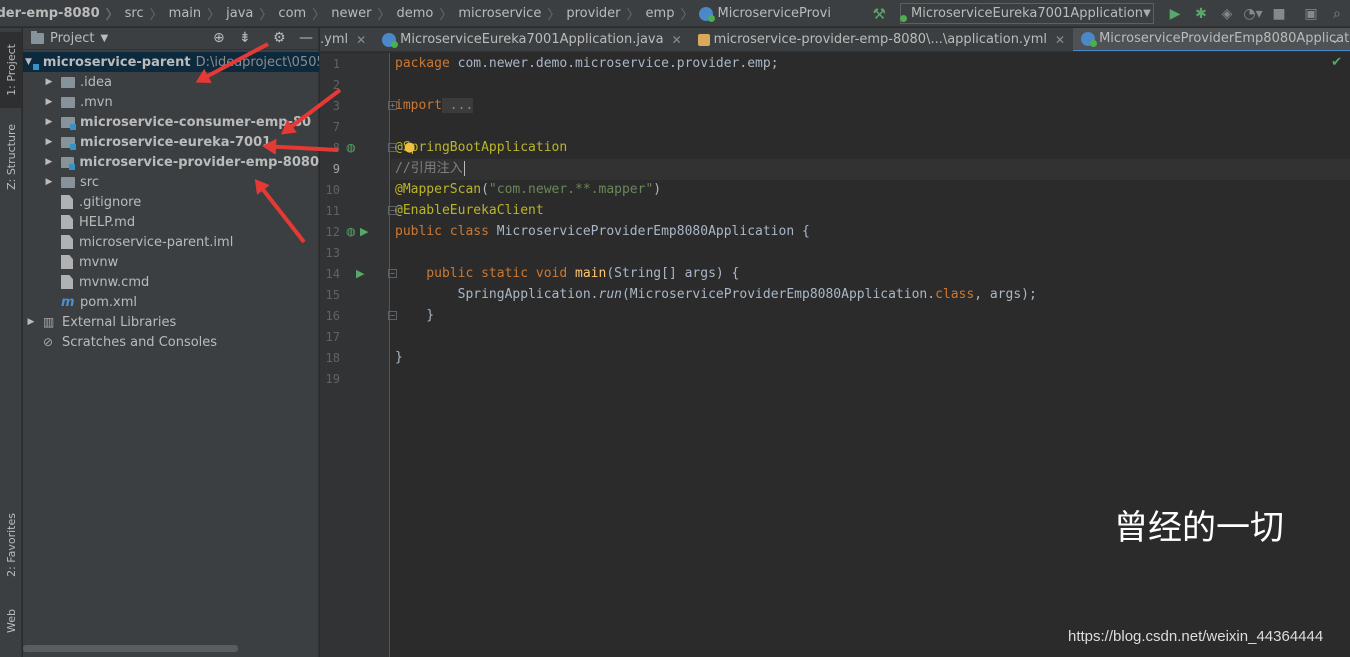  What do you see at coordinates (171, 162) in the screenshot?
I see `tree-item-provider-module: ▶ microservice-provider-emp-8080` at bounding box center [171, 162].